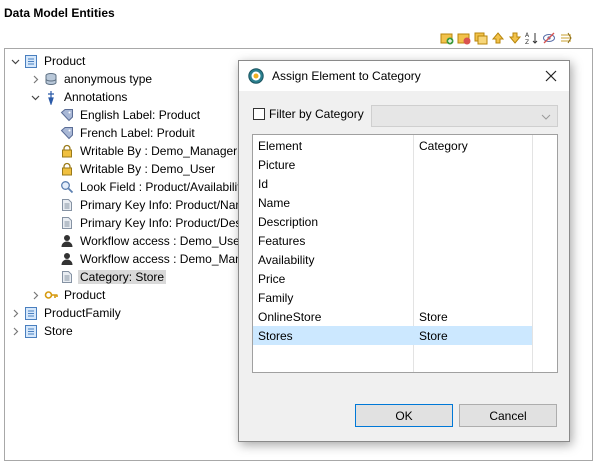 The width and height of the screenshot is (597, 465). I want to click on tree-item-product: Product, so click(48, 61).